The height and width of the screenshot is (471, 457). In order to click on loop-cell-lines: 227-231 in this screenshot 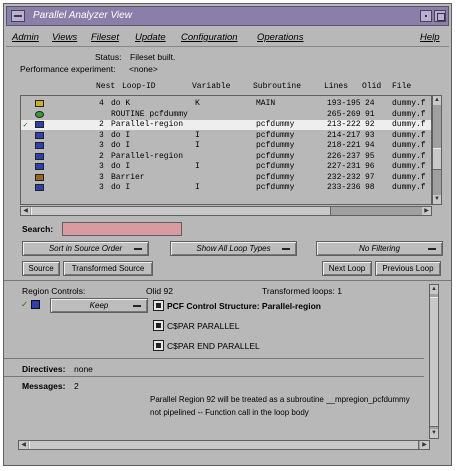, I will do `click(344, 166)`.